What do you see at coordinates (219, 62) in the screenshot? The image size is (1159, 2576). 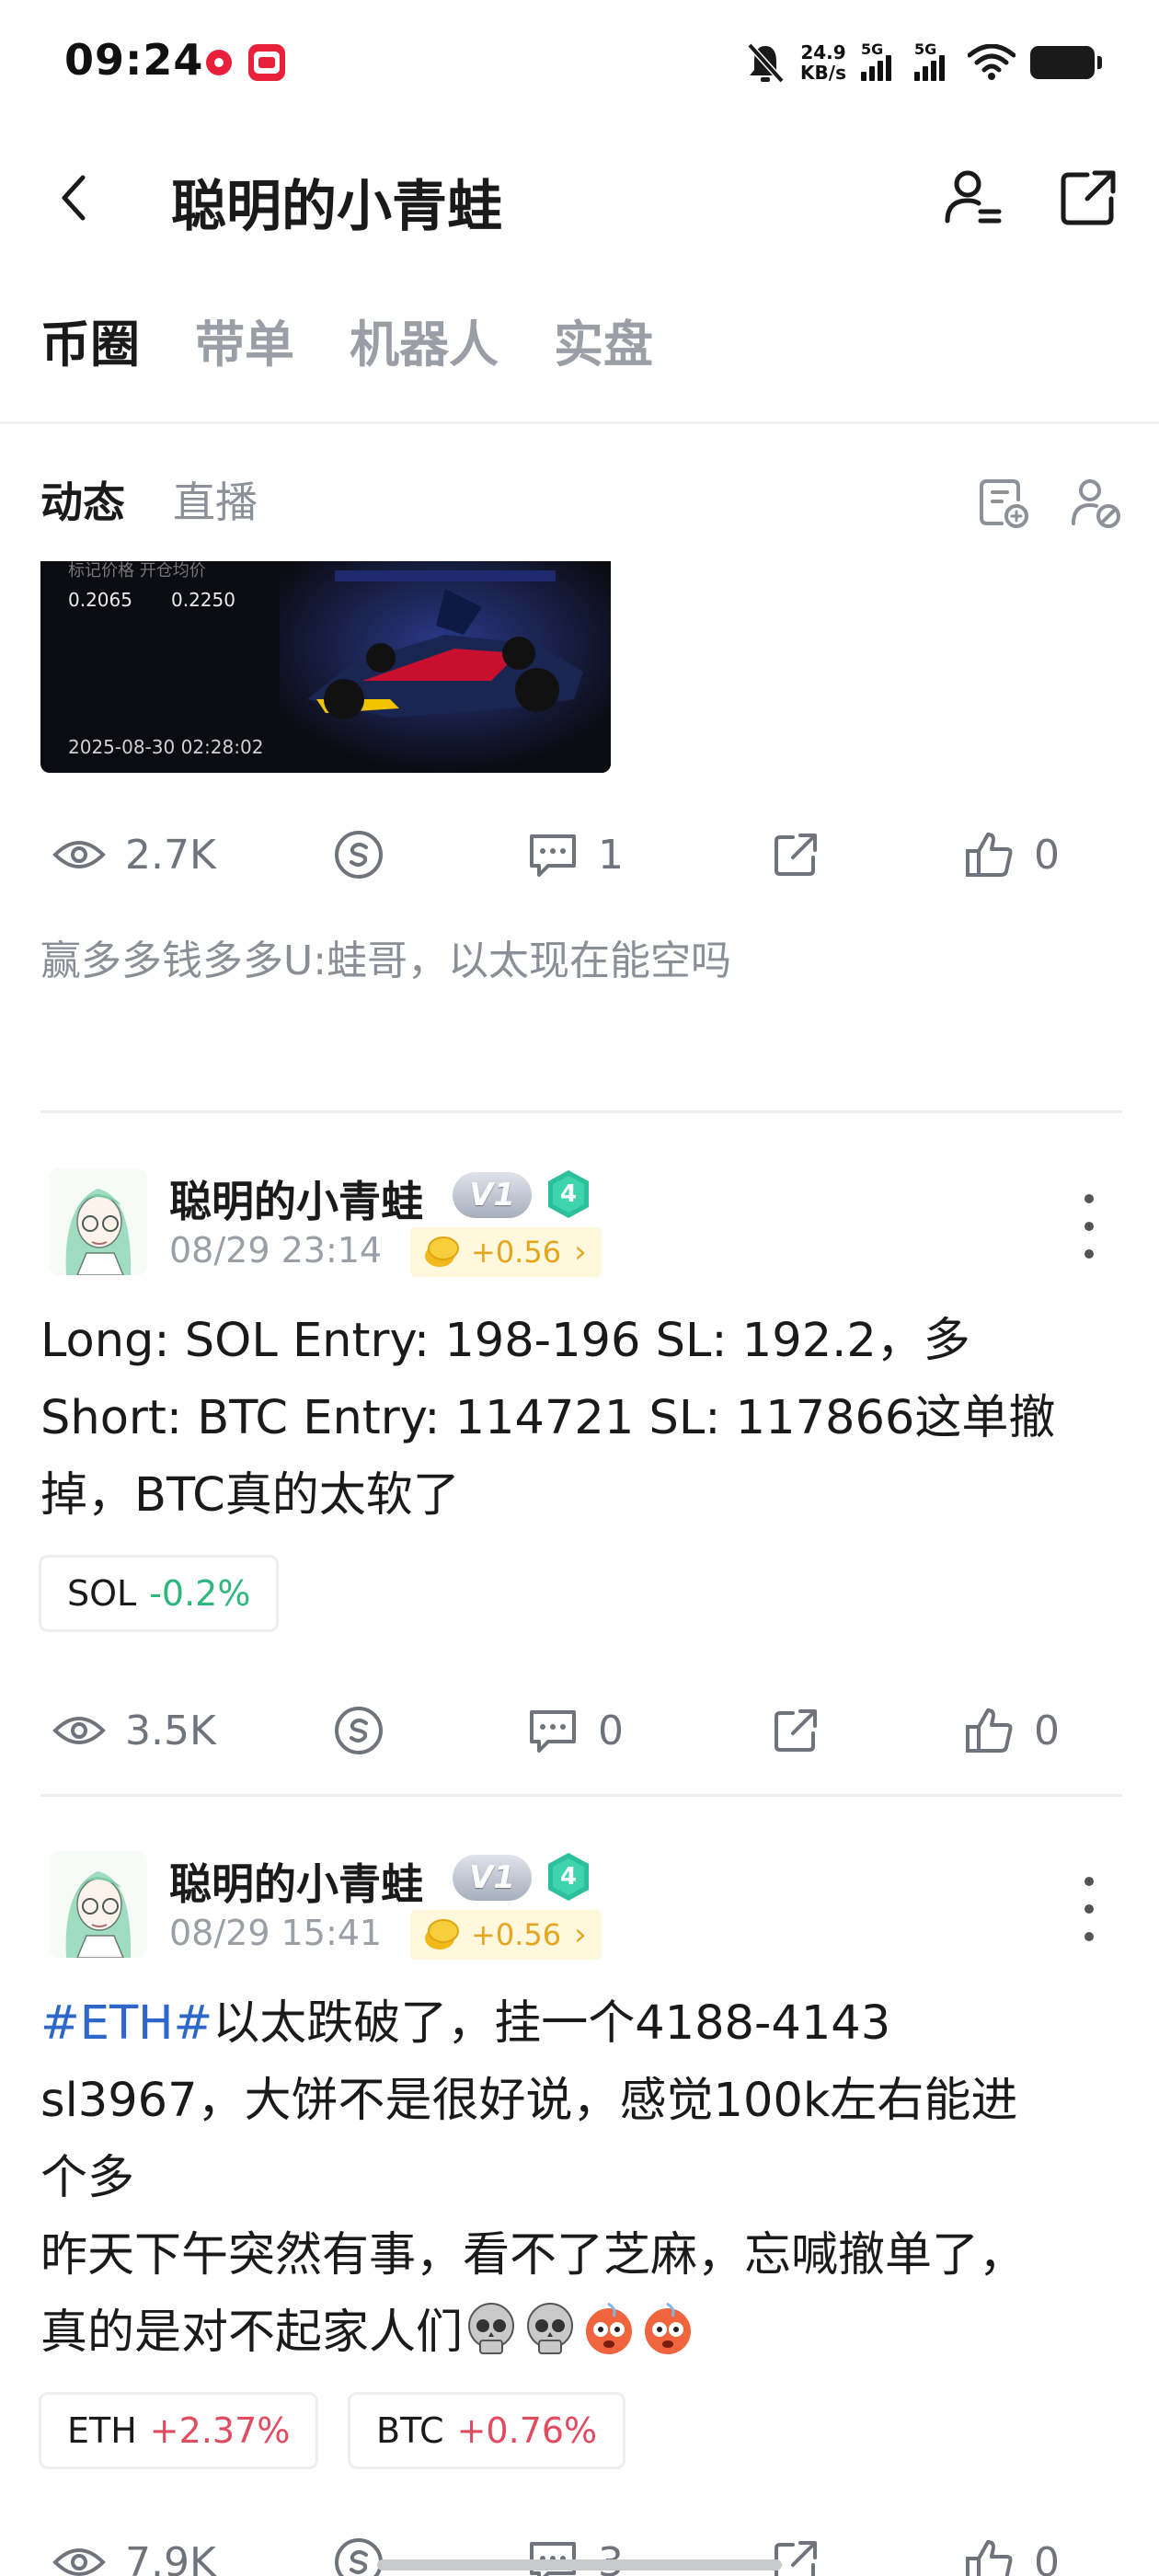 I see `notification-app-icon` at bounding box center [219, 62].